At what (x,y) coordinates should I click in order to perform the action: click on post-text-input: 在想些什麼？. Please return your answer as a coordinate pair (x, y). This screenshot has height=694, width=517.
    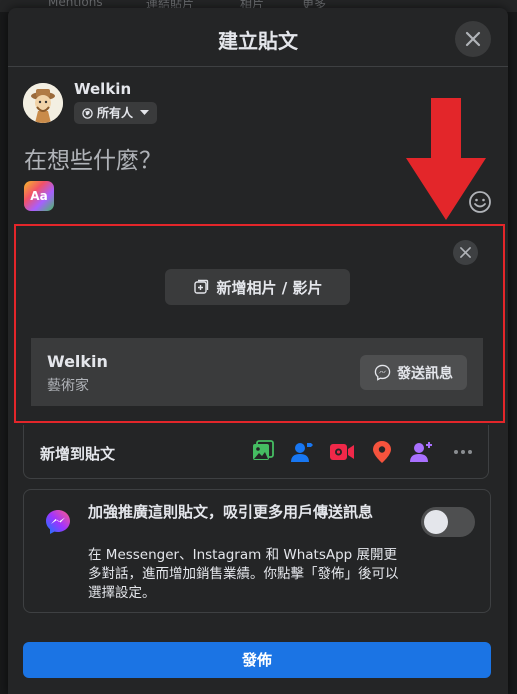
    Looking at the image, I should click on (93, 158).